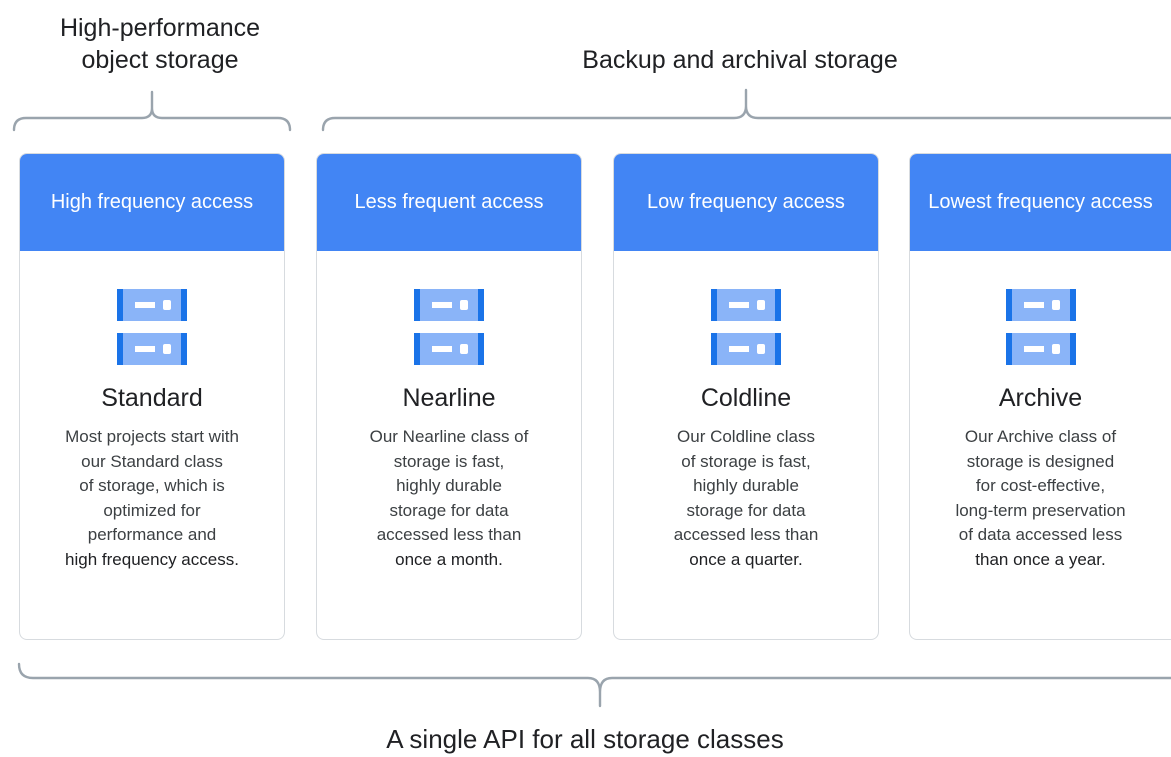 This screenshot has height=757, width=1171. What do you see at coordinates (1040, 485) in the screenshot?
I see `description-line: for cost-effective,` at bounding box center [1040, 485].